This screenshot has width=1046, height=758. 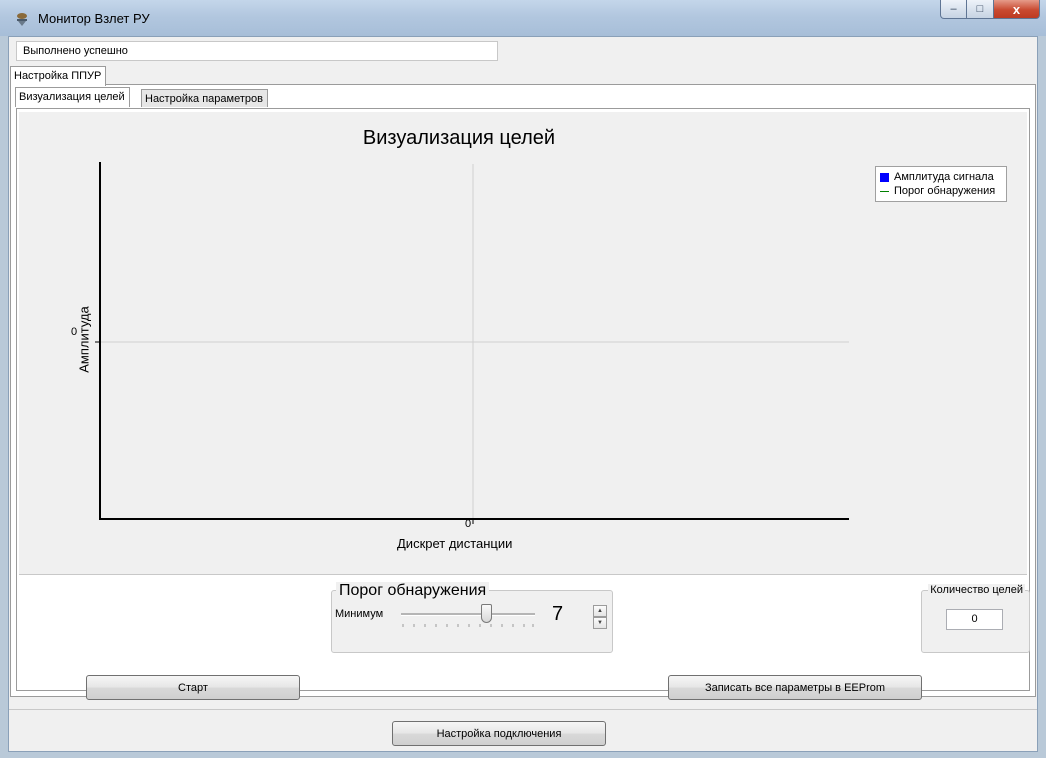 What do you see at coordinates (944, 177) in the screenshot?
I see `legend-label: Амплитуда сигнала` at bounding box center [944, 177].